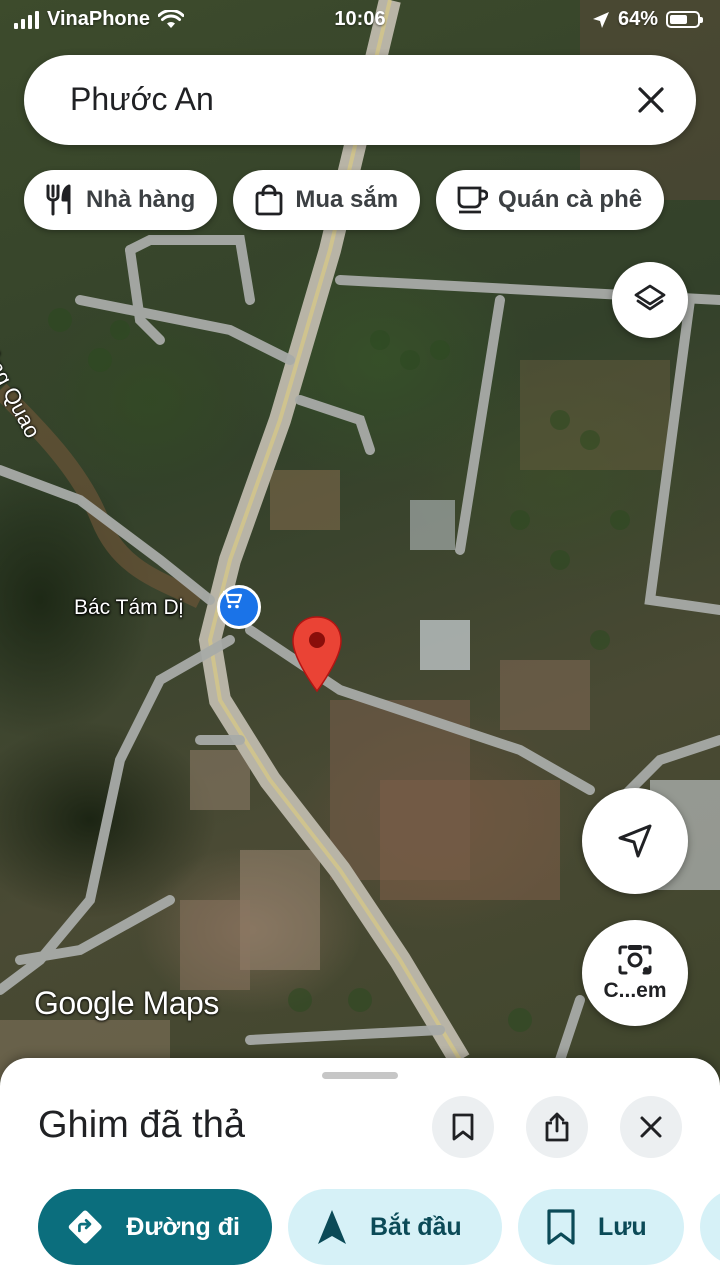 The width and height of the screenshot is (720, 1281). I want to click on chip-label: Nhà hàng, so click(141, 199).